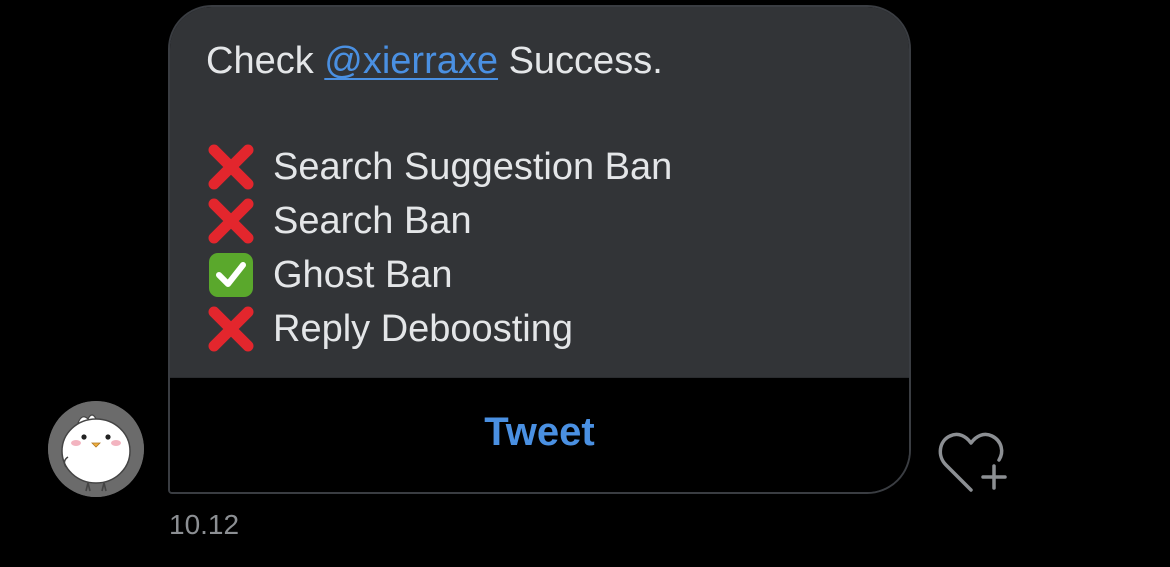  I want to click on tweet-button: Tweet, so click(539, 434).